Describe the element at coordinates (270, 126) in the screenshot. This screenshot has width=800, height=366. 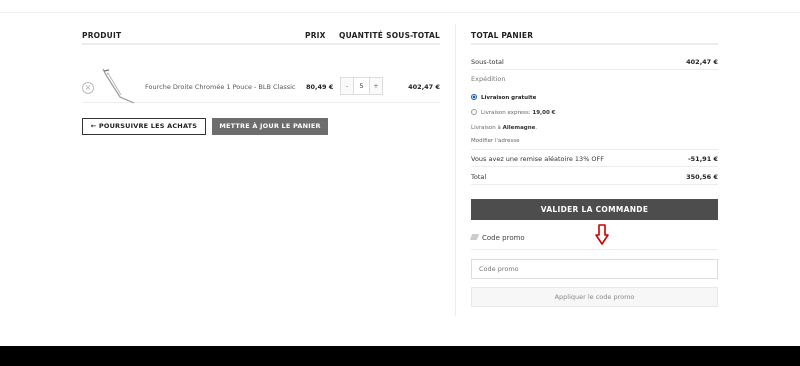
I see `update-cart-button: METTRE À JOUR LE PANIER` at that location.